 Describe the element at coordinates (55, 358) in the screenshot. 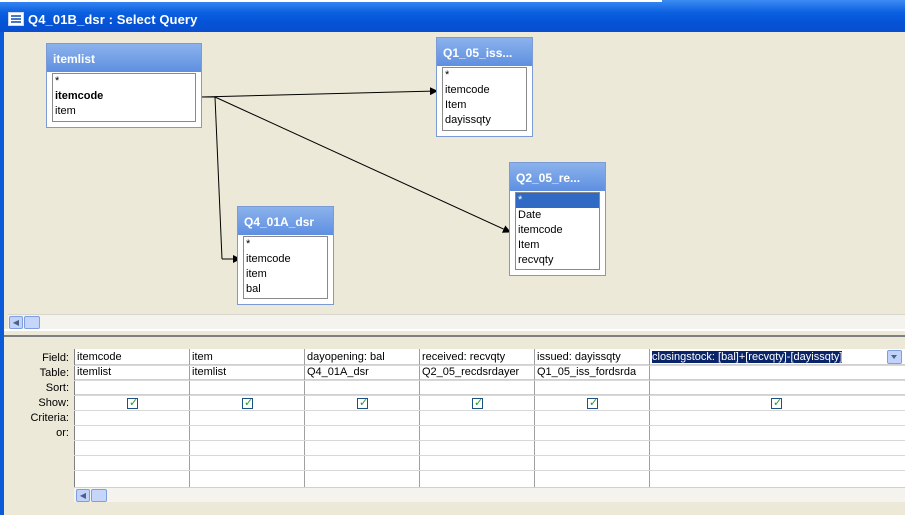

I see `row-label-field: Field:` at that location.